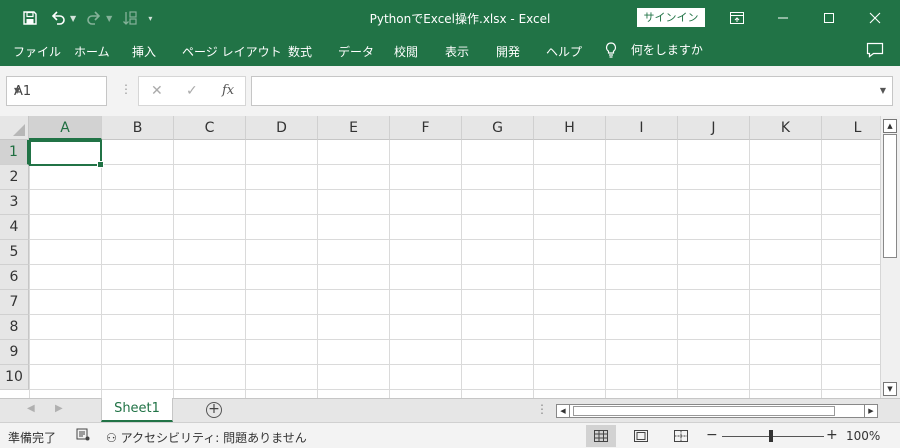  Describe the element at coordinates (37, 51) in the screenshot. I see `tab-file: ファイル` at that location.